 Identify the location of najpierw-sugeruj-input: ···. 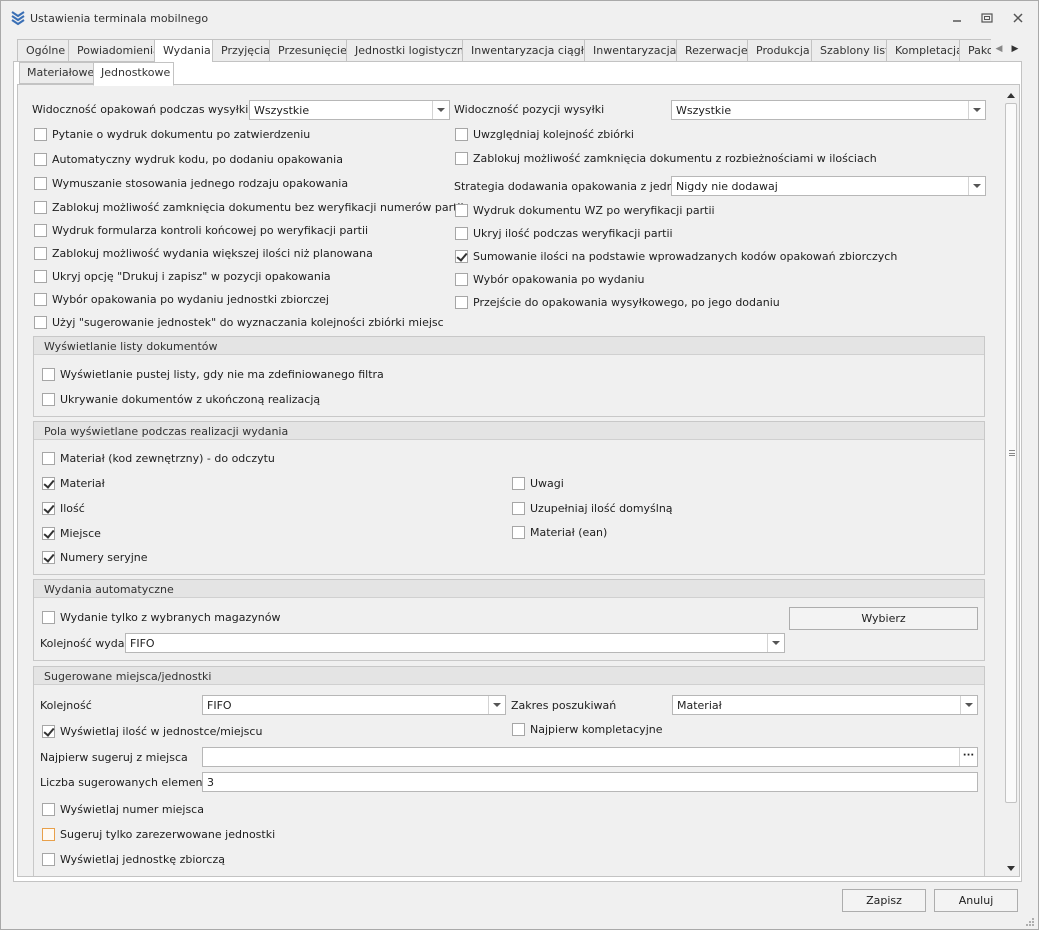
(590, 757).